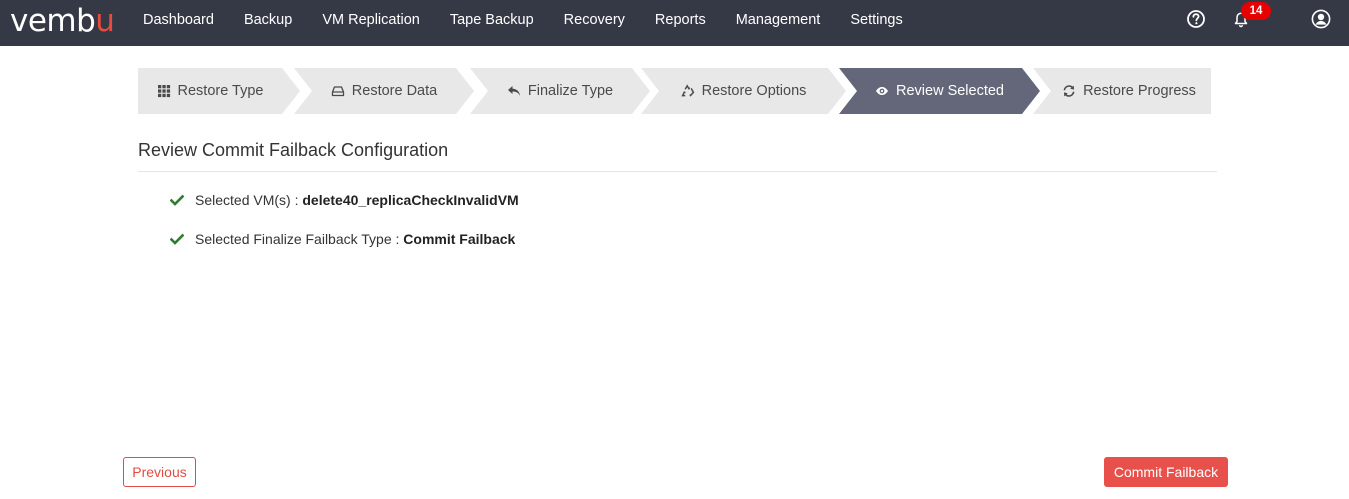  I want to click on recycle-icon, so click(687, 90).